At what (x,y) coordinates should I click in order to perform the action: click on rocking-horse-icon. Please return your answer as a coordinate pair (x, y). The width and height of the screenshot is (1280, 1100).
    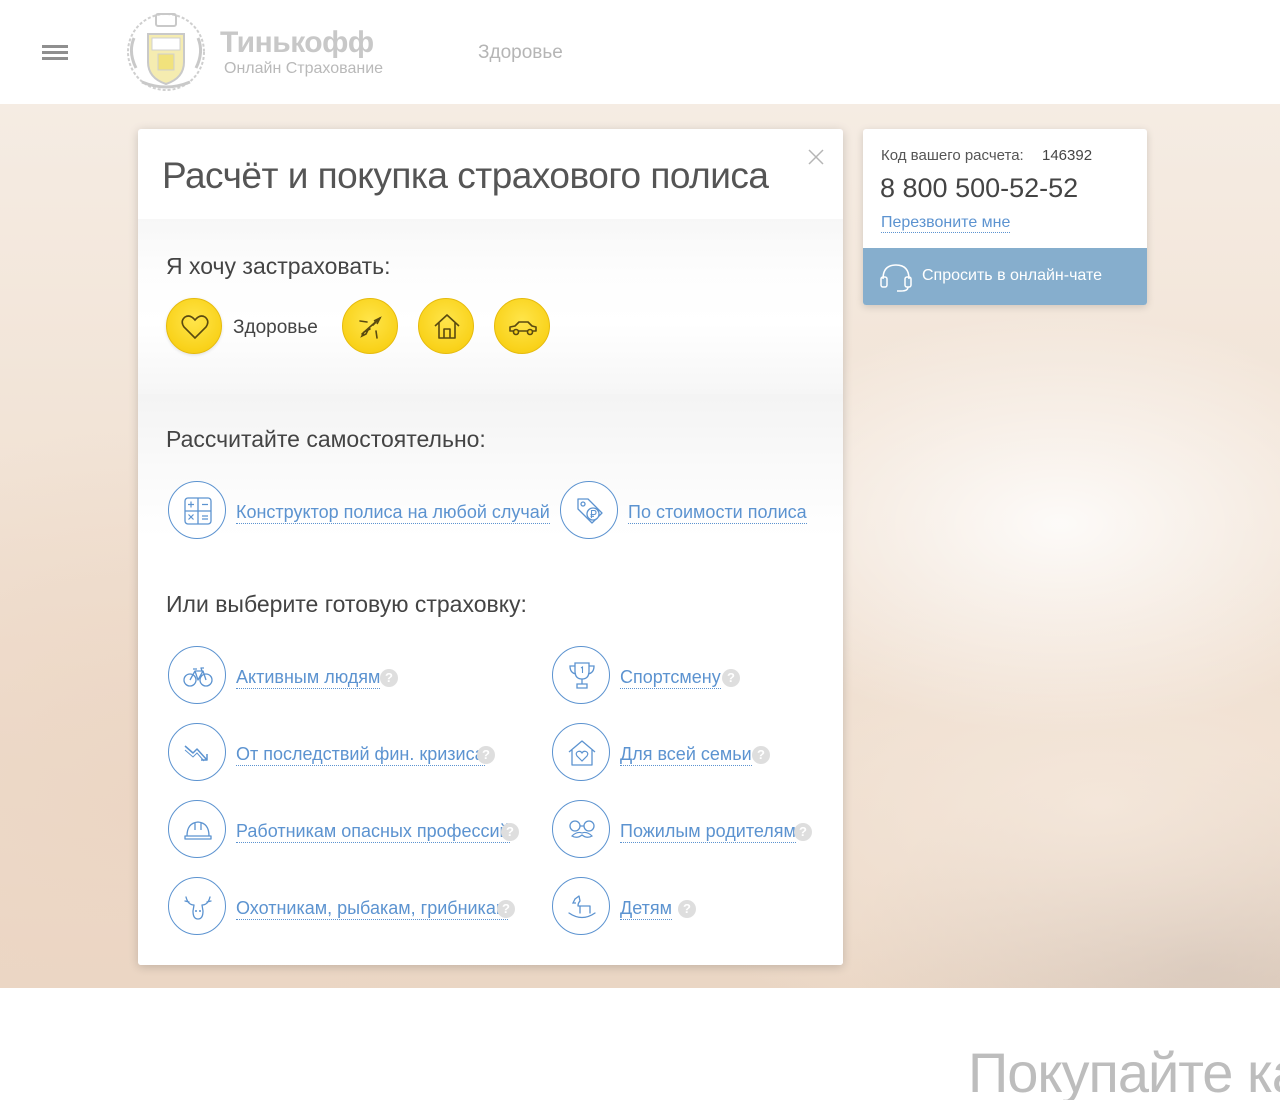
    Looking at the image, I should click on (581, 906).